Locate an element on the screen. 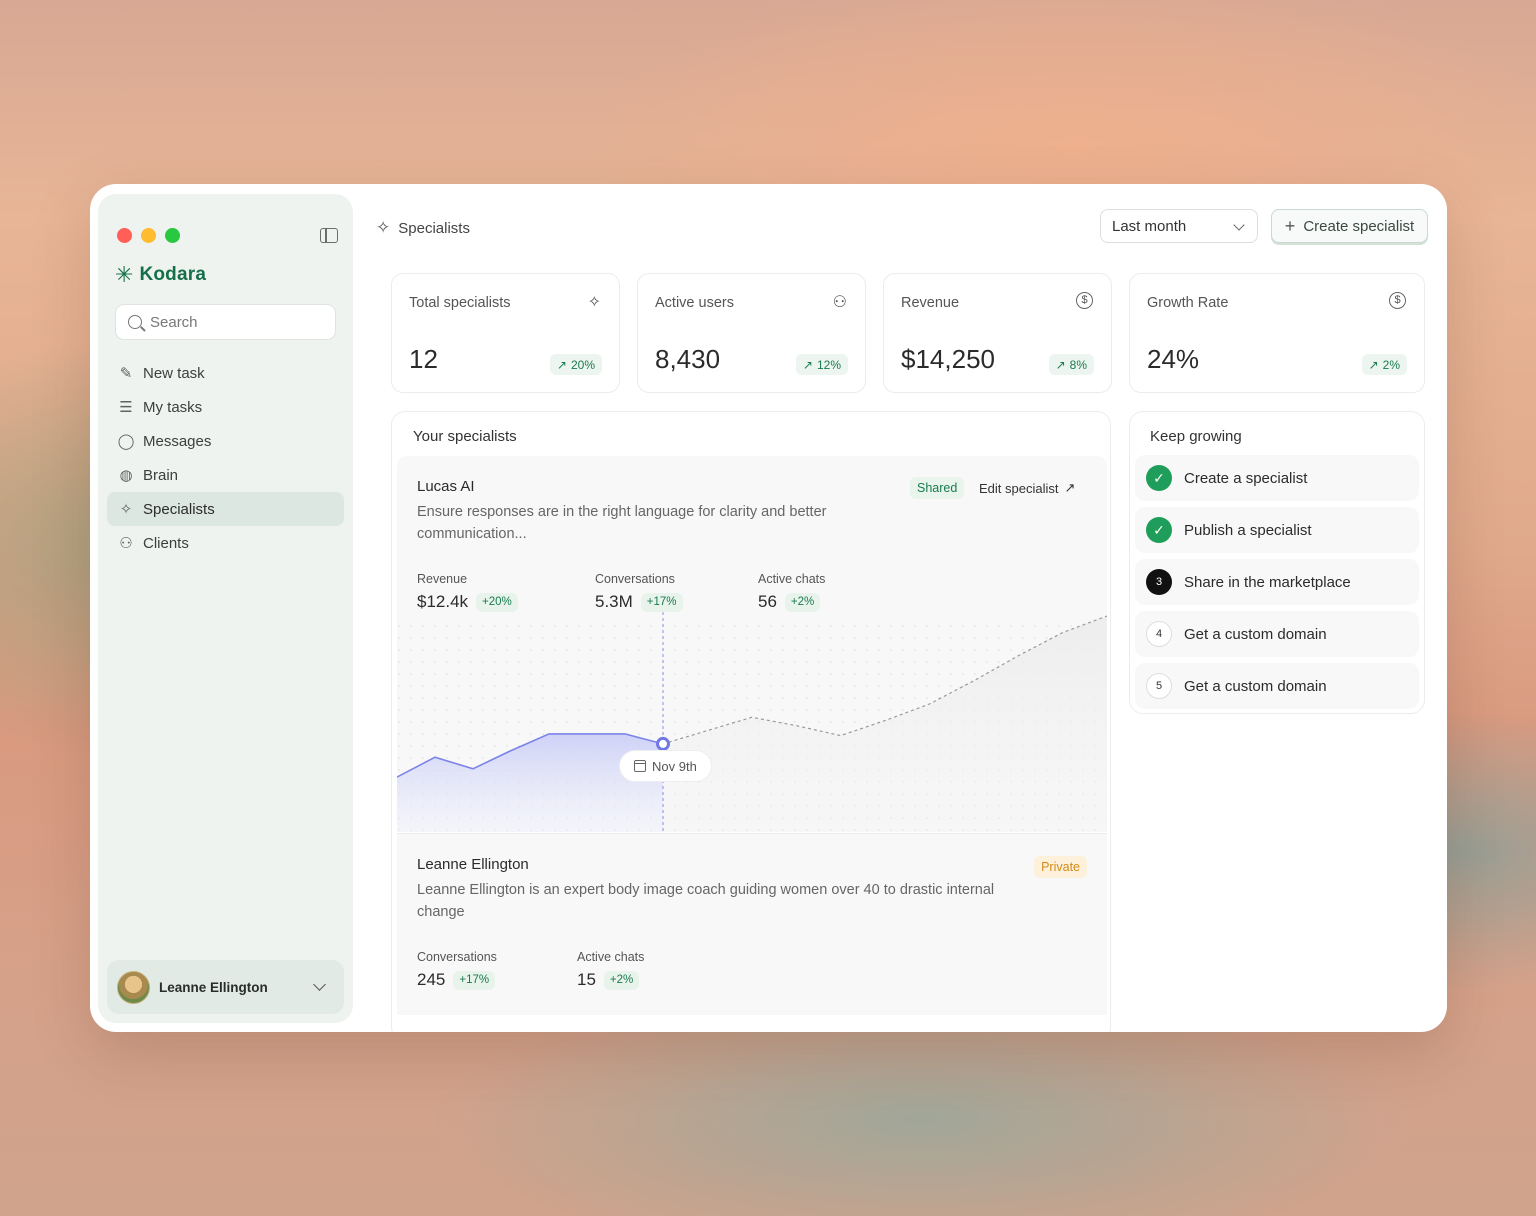 The height and width of the screenshot is (1216, 1536). sidebar-item-label: Clients is located at coordinates (166, 543).